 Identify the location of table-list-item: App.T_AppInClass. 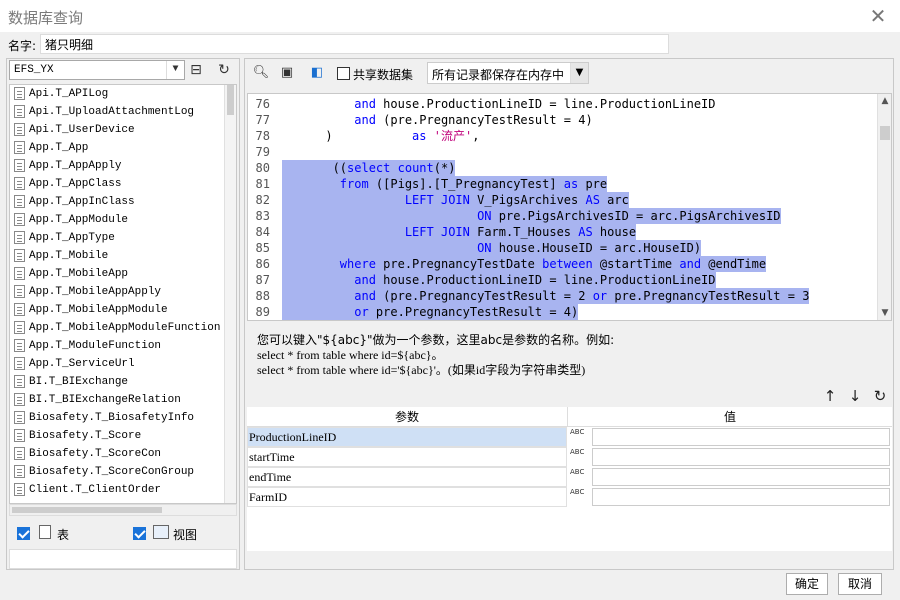
(123, 202).